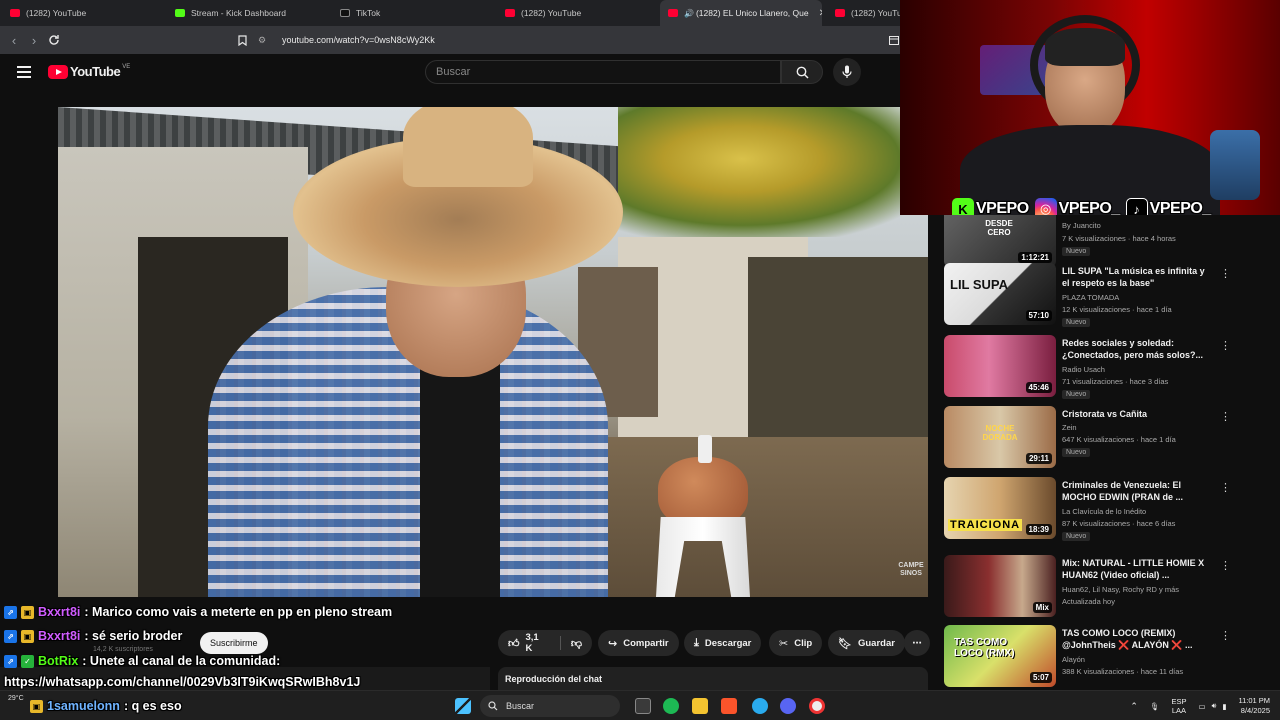 Image resolution: width=1280 pixels, height=720 pixels. What do you see at coordinates (133, 636) in the screenshot?
I see `chat-text: : sé serio broder` at bounding box center [133, 636].